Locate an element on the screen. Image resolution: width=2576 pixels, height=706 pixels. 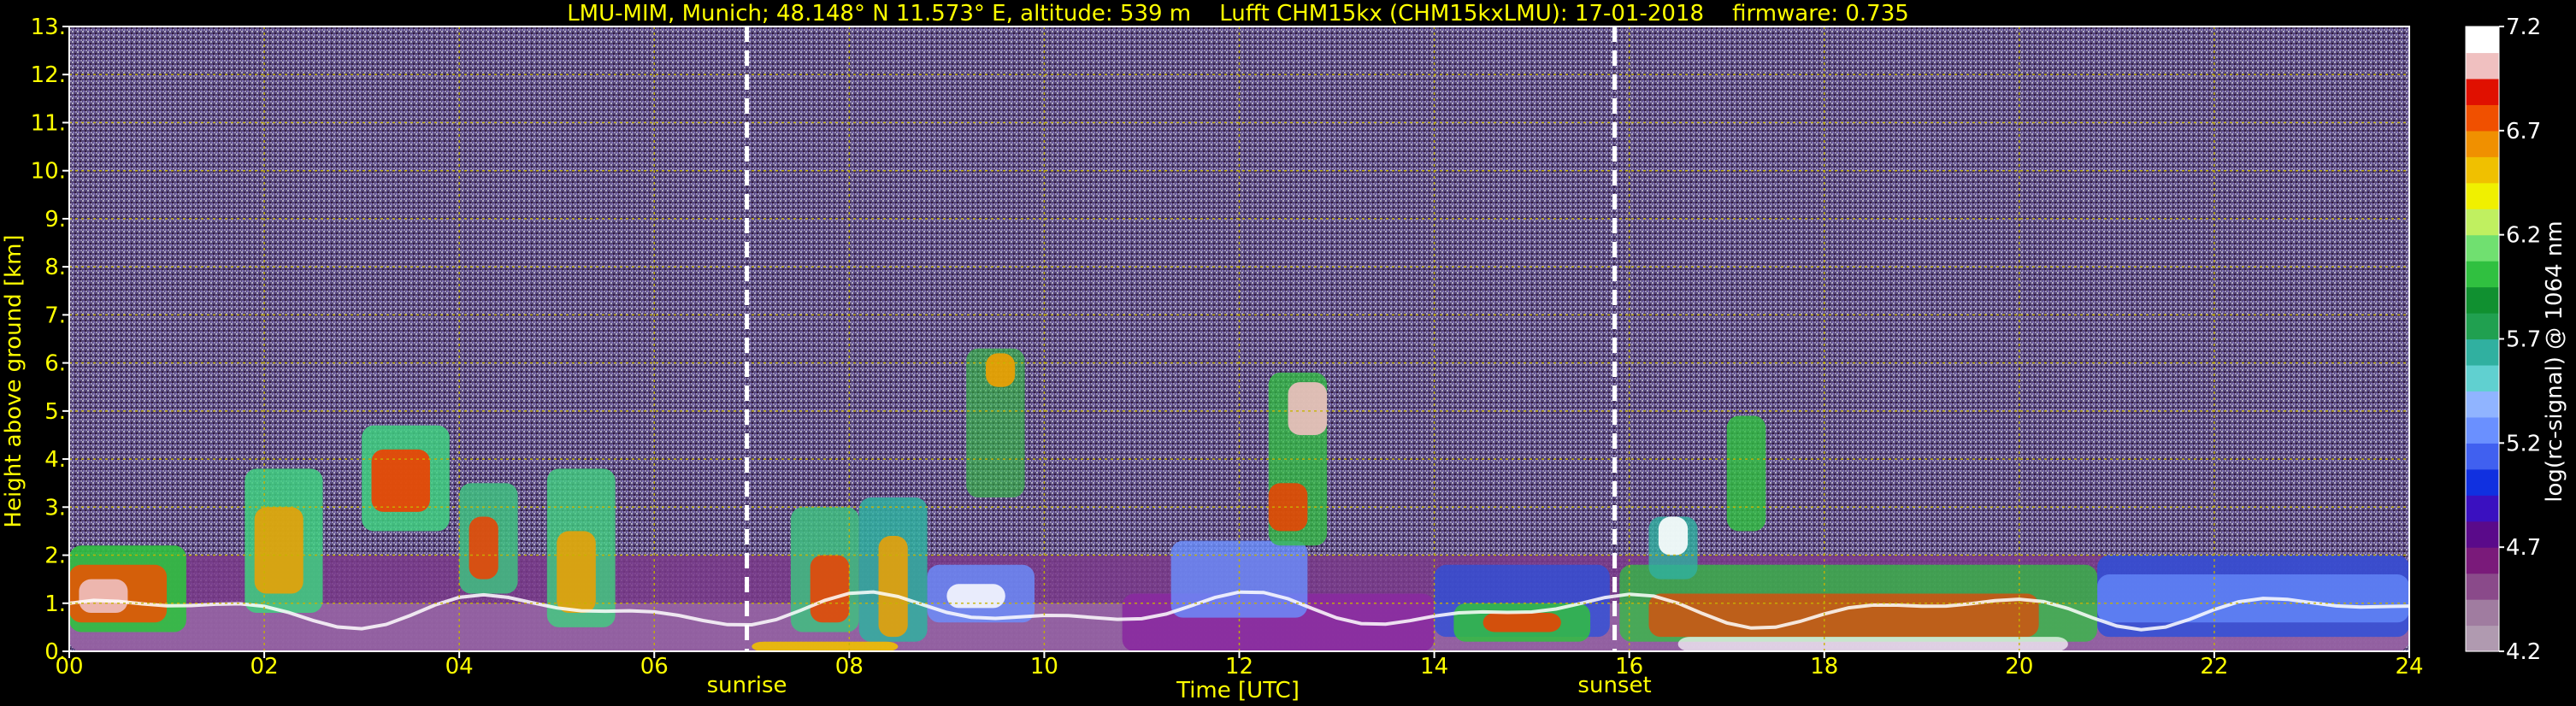
colorbar-tick-label: 4.7 is located at coordinates (2523, 548).